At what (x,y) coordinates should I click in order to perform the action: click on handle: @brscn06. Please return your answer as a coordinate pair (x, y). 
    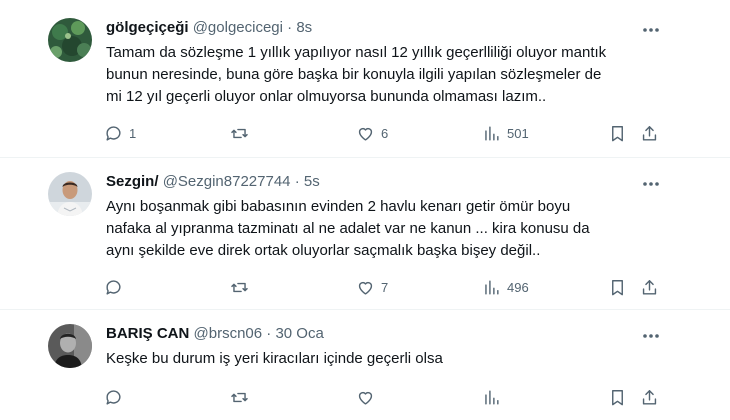
    Looking at the image, I should click on (228, 333).